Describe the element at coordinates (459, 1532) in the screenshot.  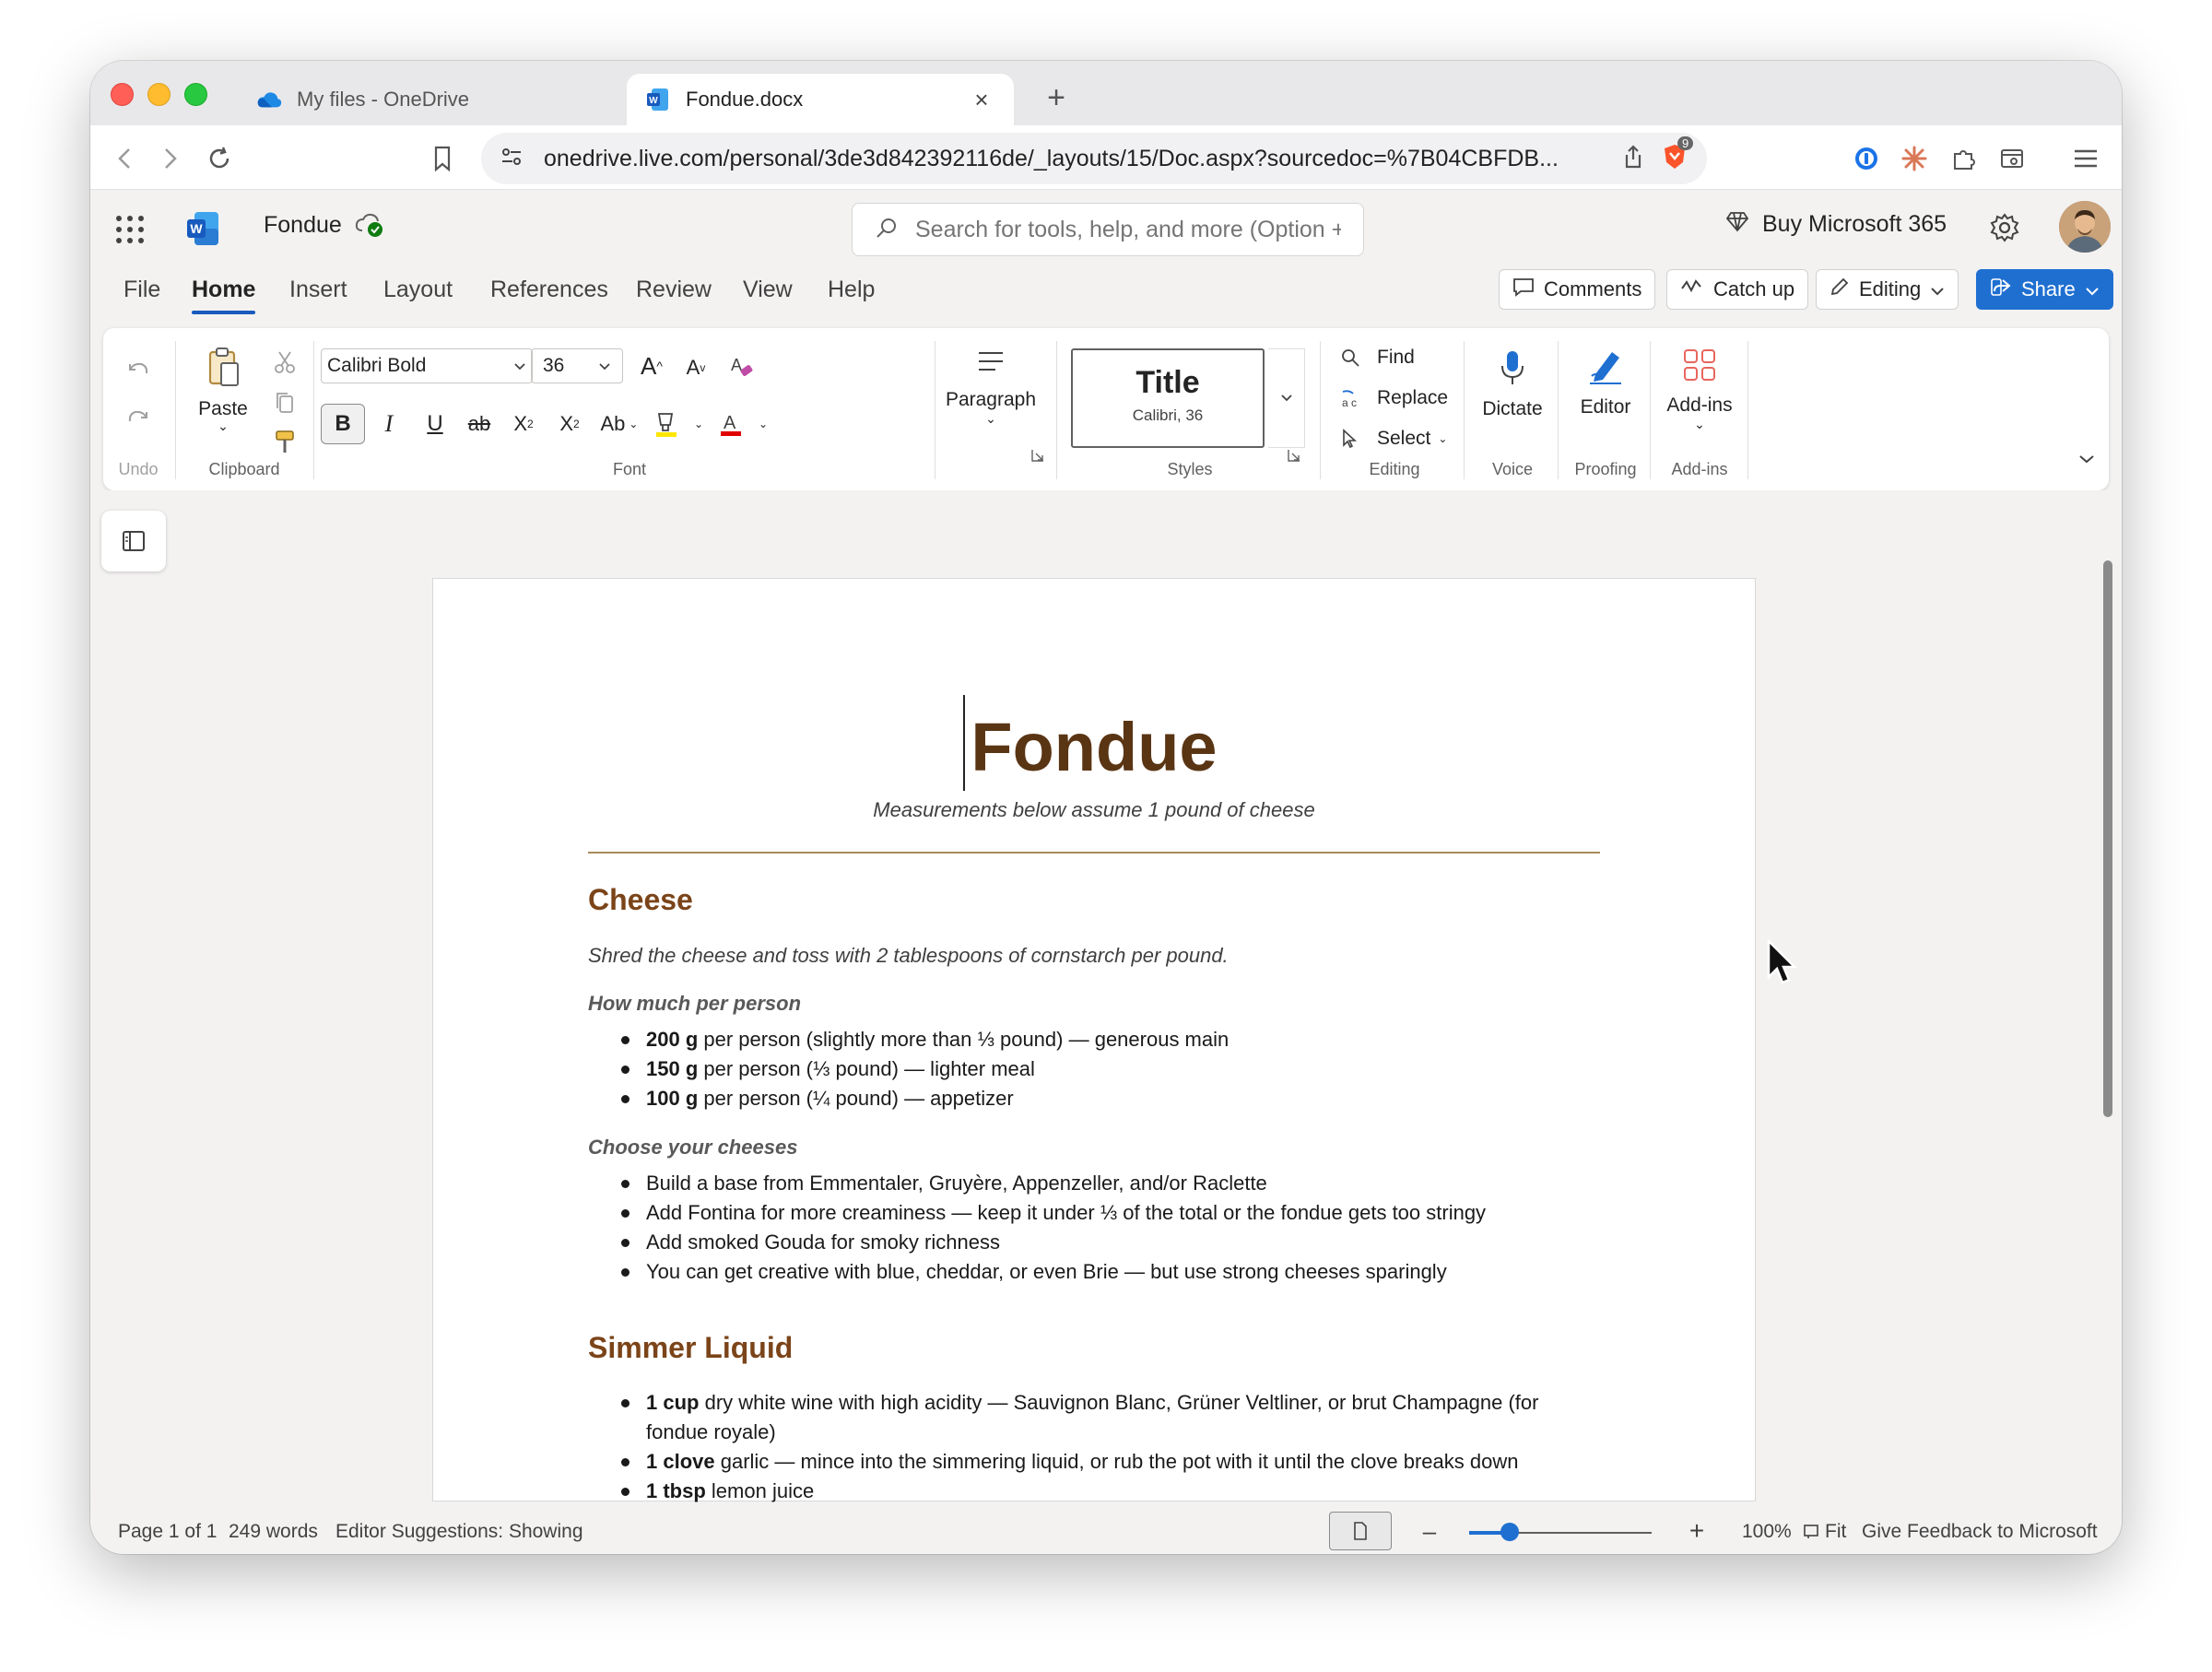
I see `editor-suggestions-status: Editor Suggestions: Showing` at that location.